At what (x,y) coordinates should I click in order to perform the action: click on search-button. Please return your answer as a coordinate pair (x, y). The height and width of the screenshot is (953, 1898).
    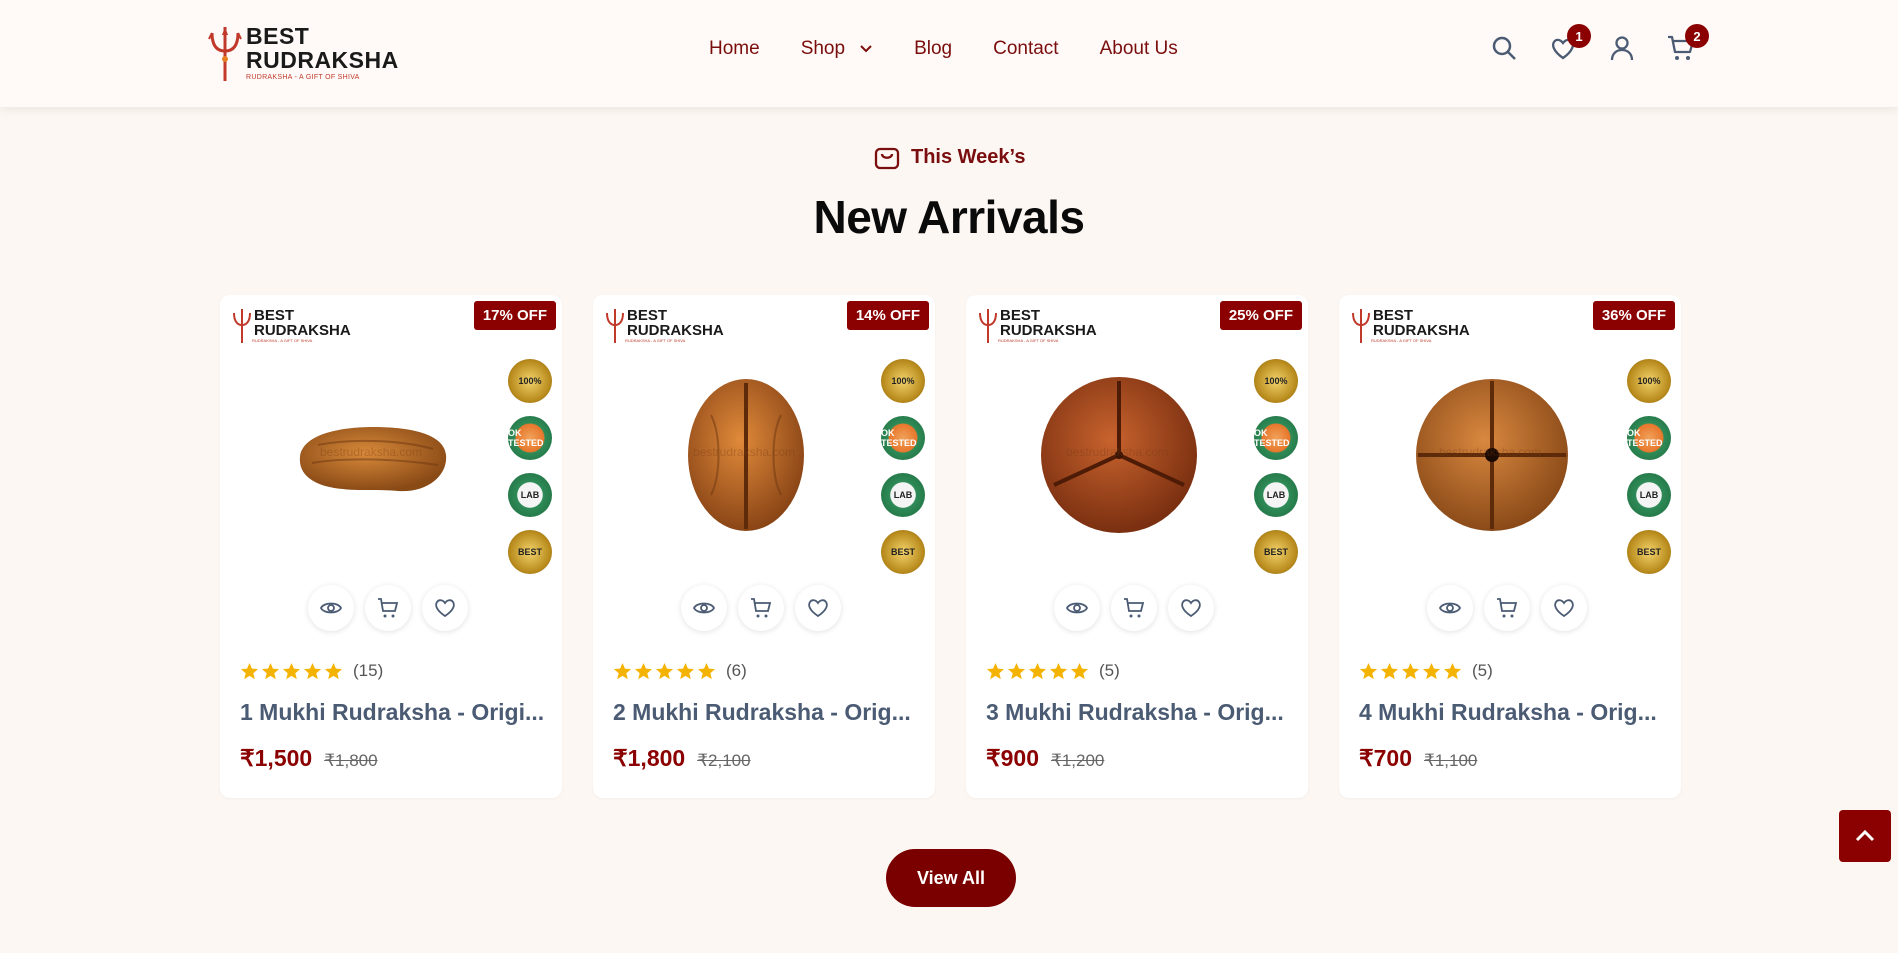
    Looking at the image, I should click on (1504, 48).